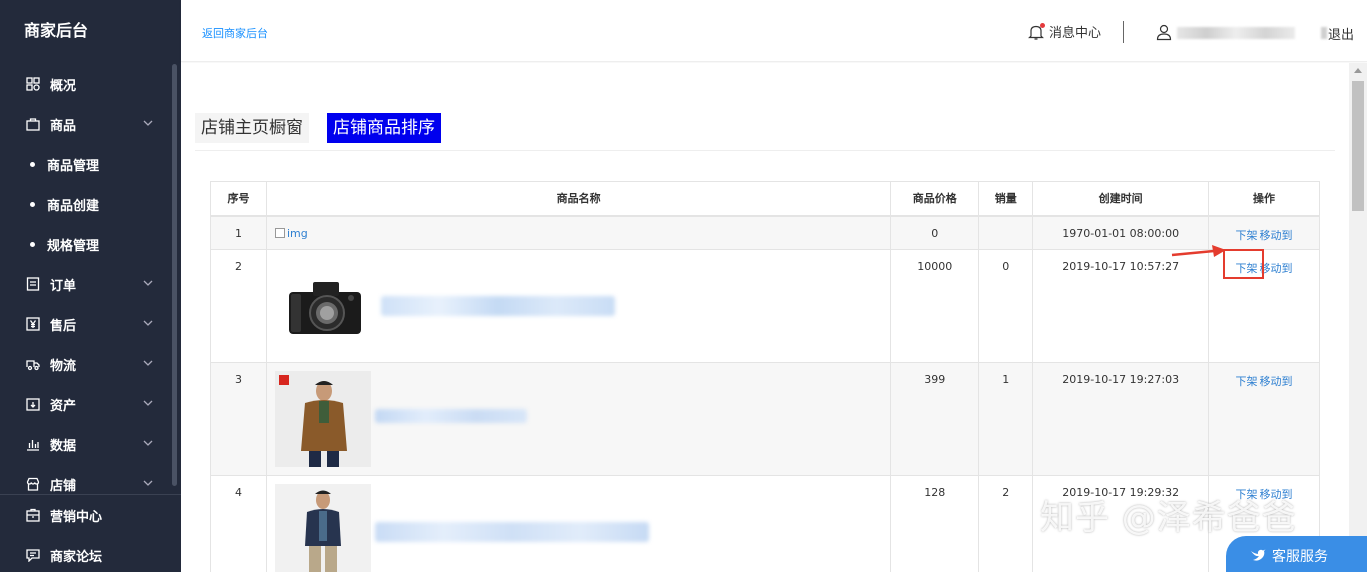 Image resolution: width=1367 pixels, height=572 pixels. Describe the element at coordinates (1264, 419) in the screenshot. I see `operations-cell: 下架 移动到` at that location.